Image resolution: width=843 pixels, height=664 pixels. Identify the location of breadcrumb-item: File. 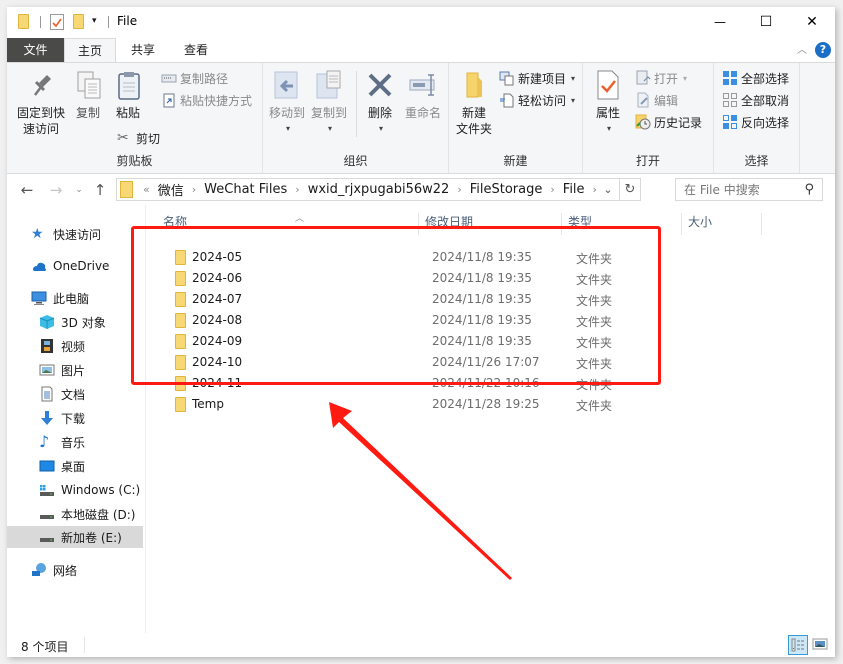
(574, 189).